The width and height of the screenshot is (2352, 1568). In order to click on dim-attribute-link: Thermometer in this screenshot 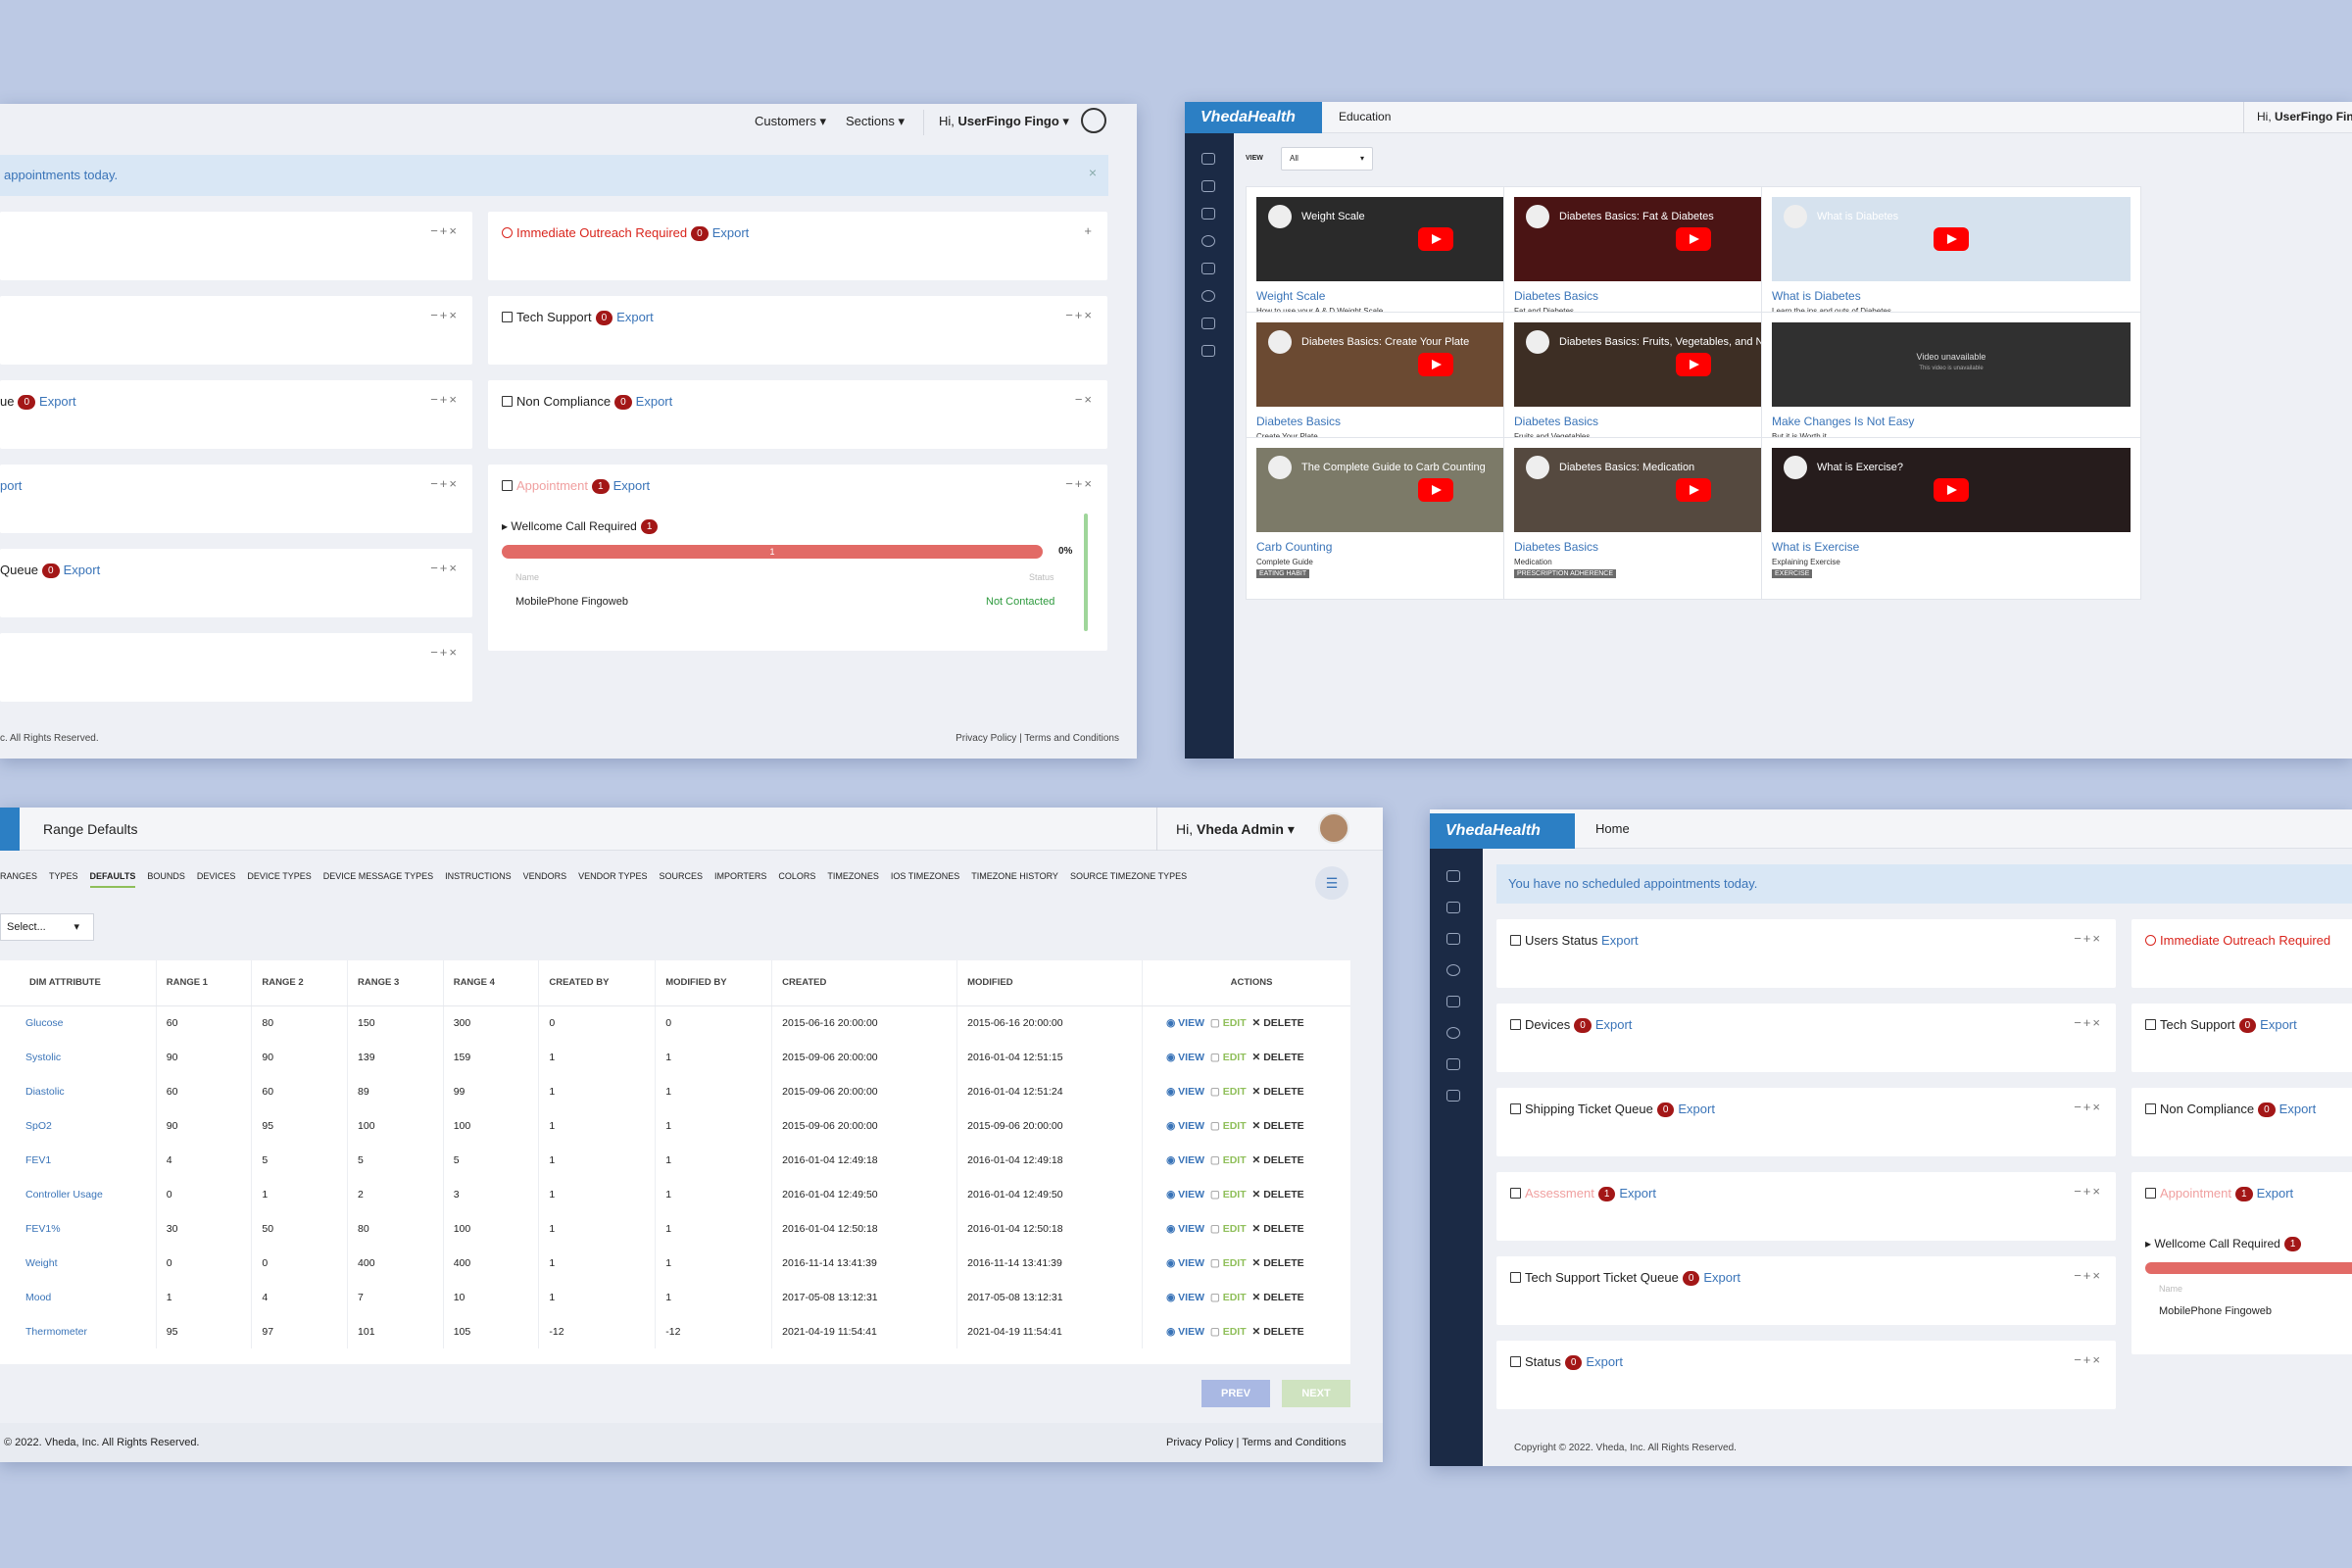, I will do `click(78, 1331)`.